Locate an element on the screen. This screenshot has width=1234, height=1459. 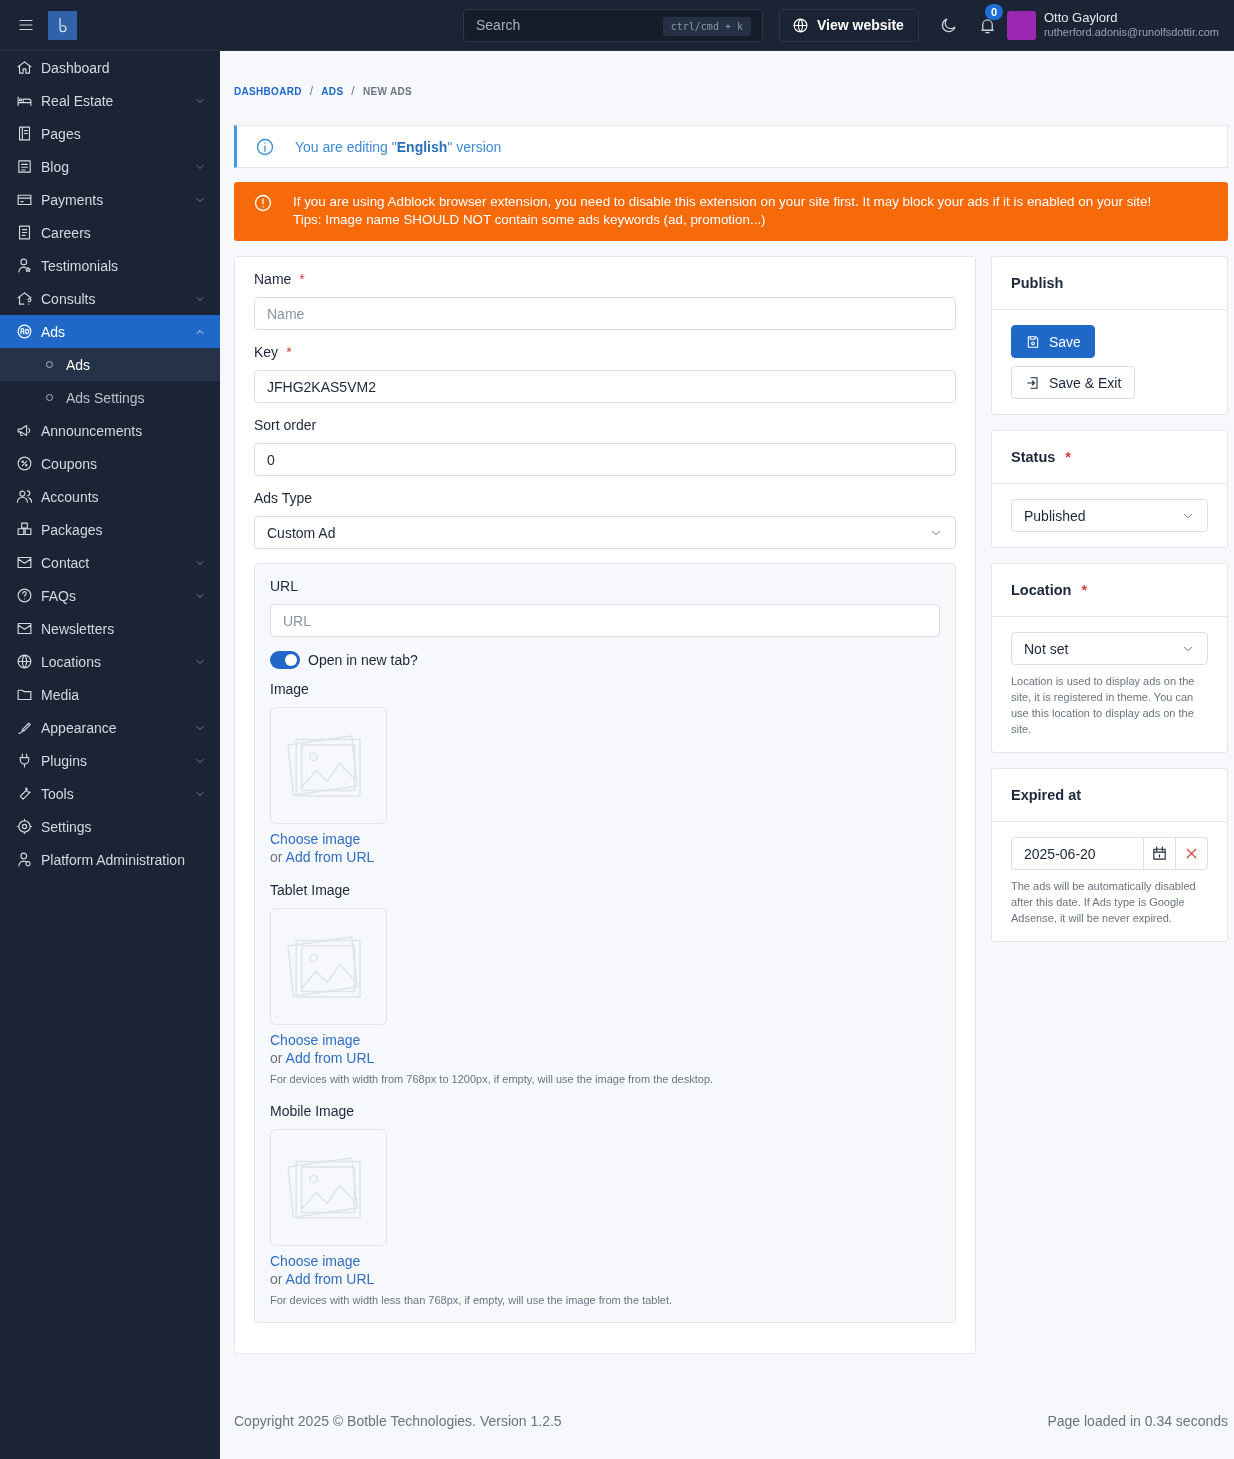
help-icon is located at coordinates (24, 595).